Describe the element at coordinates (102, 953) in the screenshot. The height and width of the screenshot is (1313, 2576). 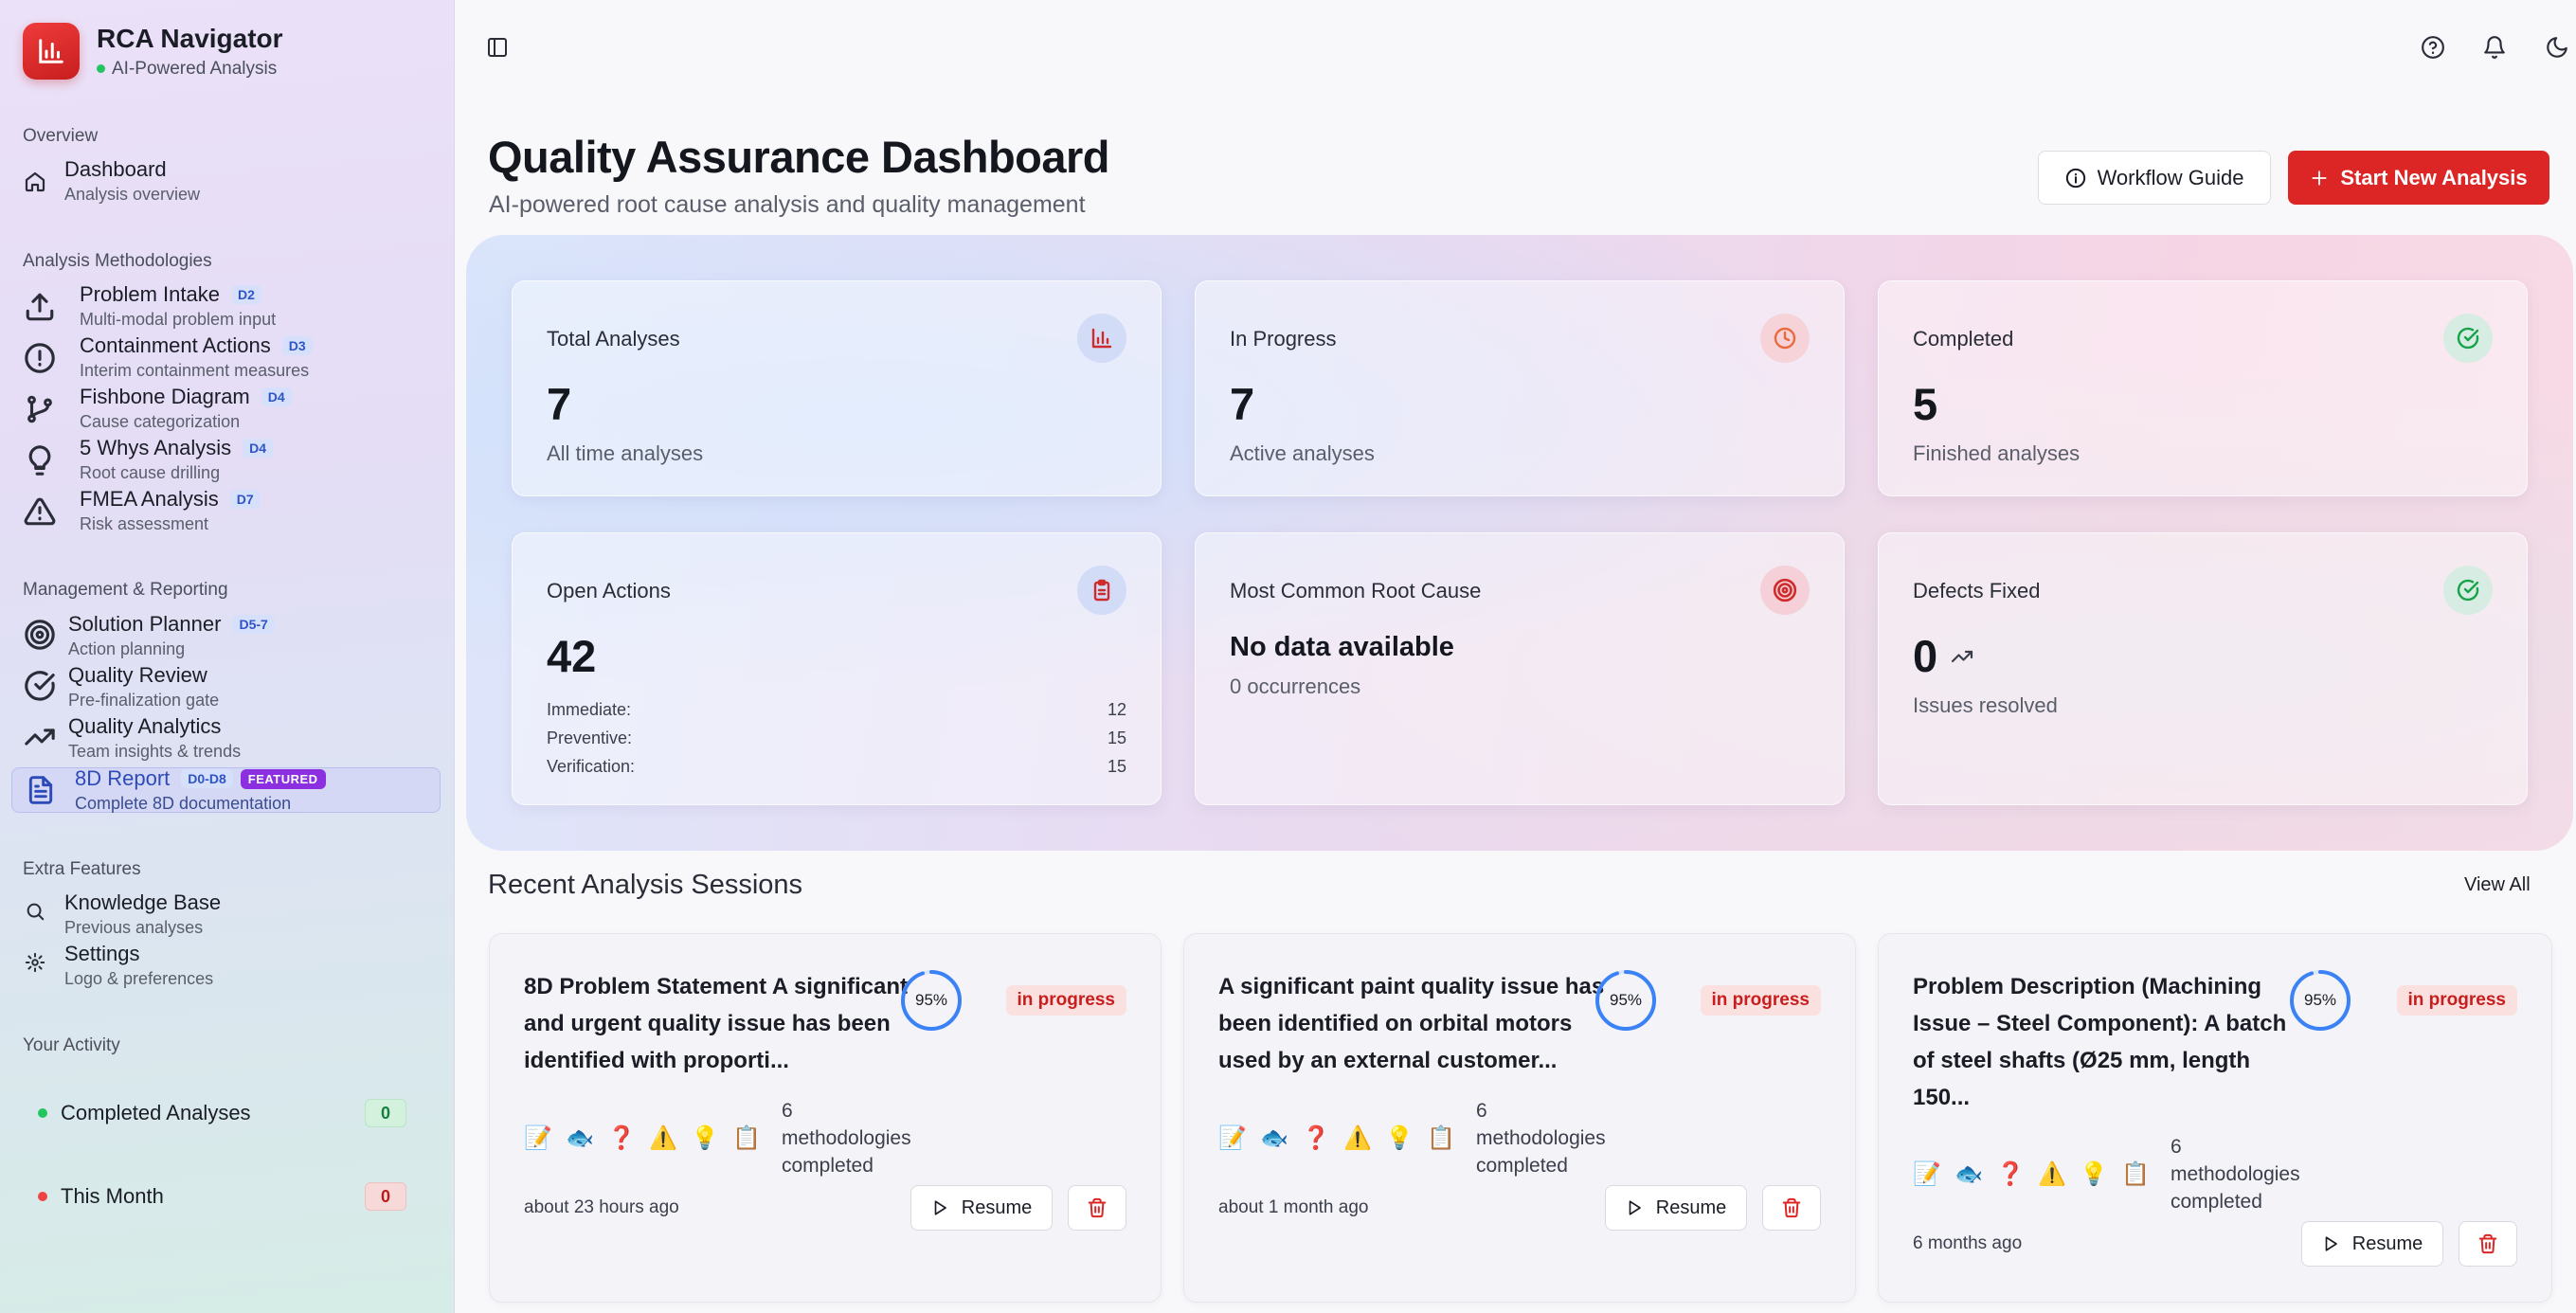
I see `nav-title: Settings` at that location.